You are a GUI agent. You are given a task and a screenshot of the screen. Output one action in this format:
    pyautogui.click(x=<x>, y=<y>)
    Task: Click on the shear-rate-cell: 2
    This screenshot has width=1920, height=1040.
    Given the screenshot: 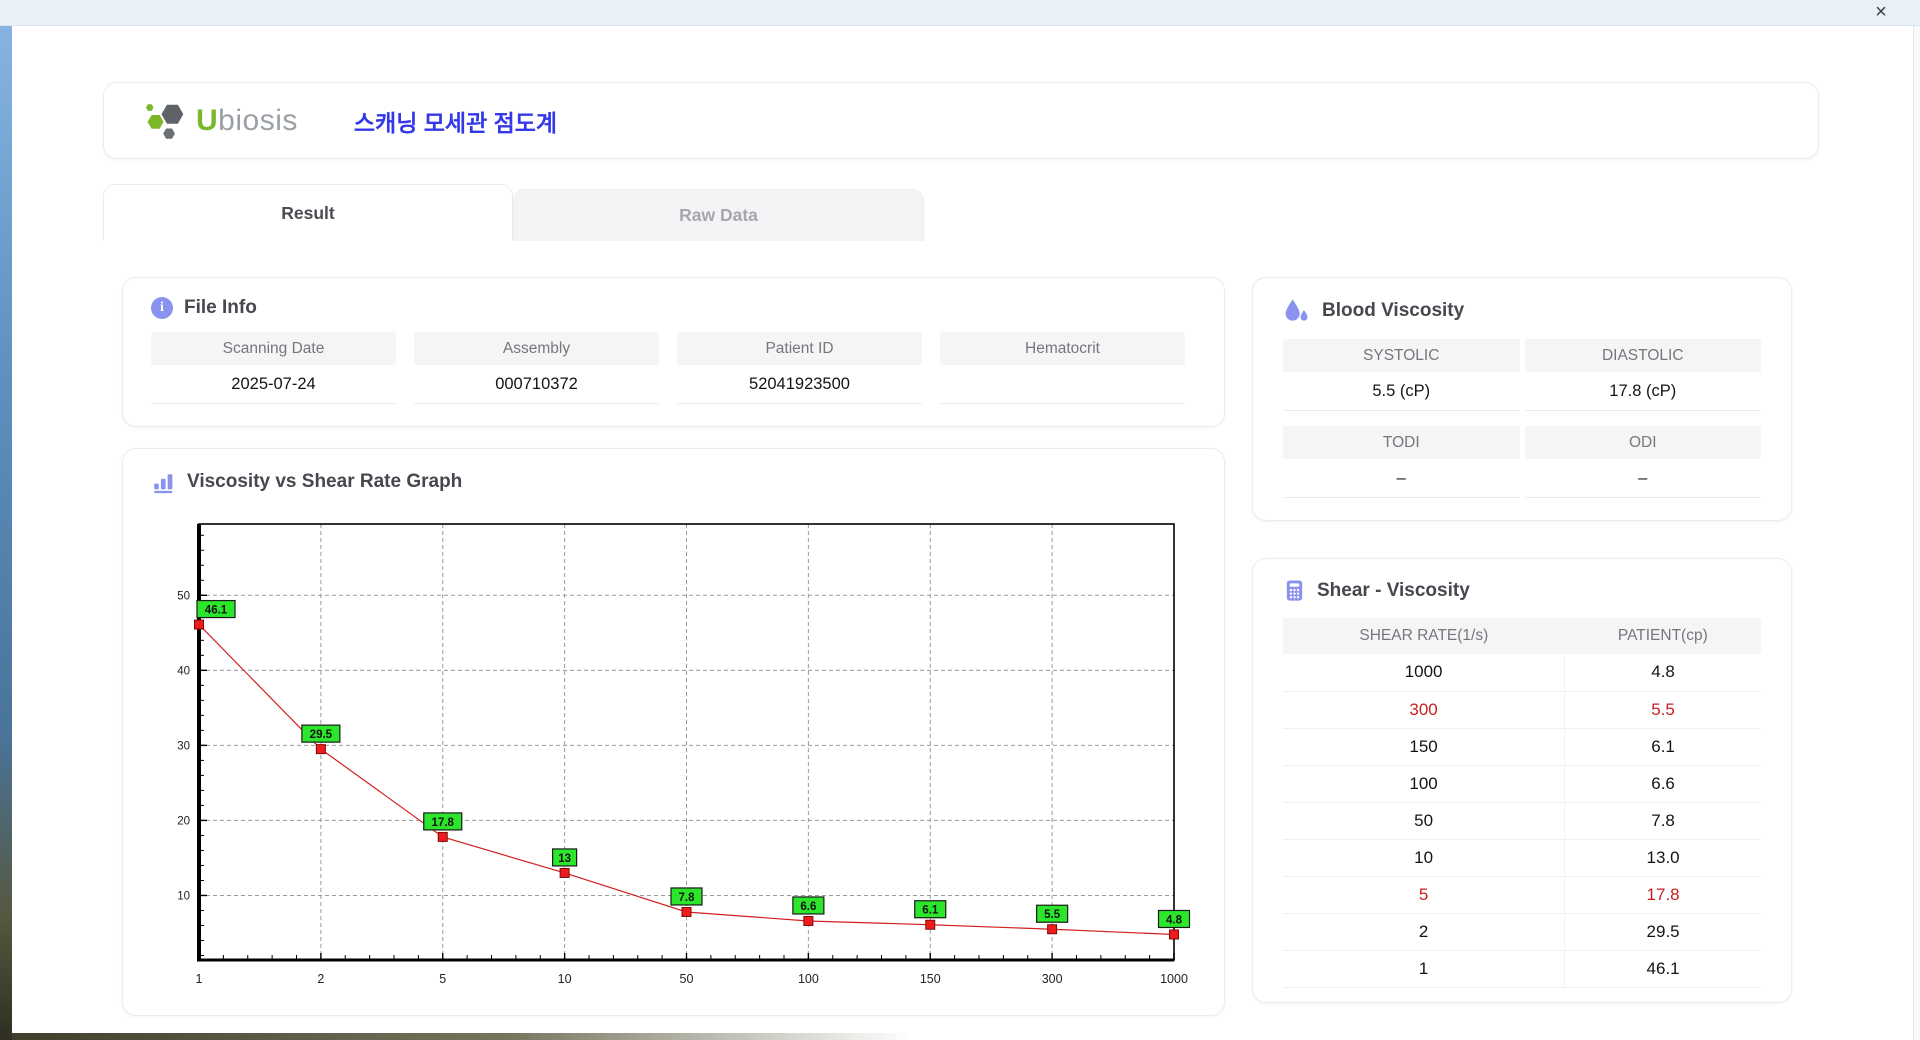 What is the action you would take?
    pyautogui.click(x=1424, y=932)
    